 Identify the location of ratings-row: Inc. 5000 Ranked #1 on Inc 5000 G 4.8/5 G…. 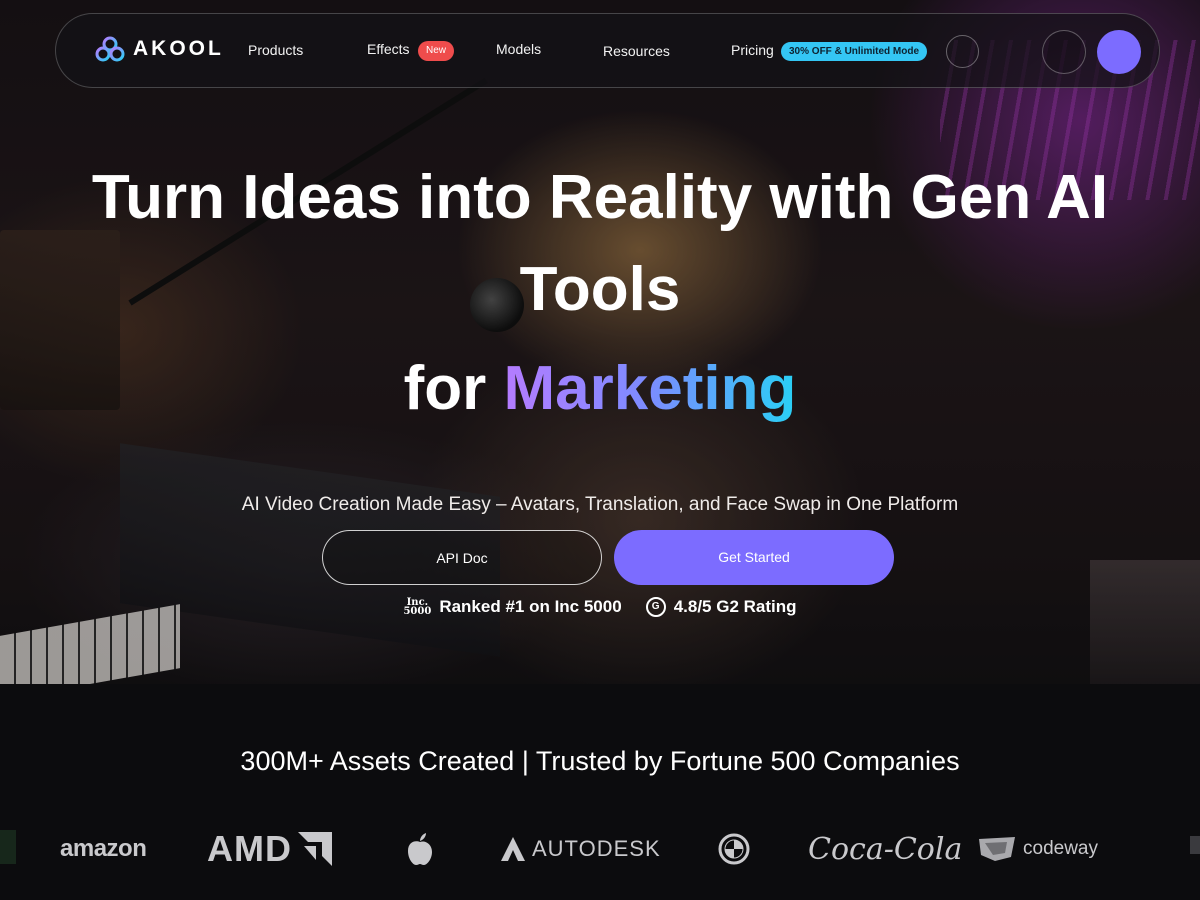
(600, 607).